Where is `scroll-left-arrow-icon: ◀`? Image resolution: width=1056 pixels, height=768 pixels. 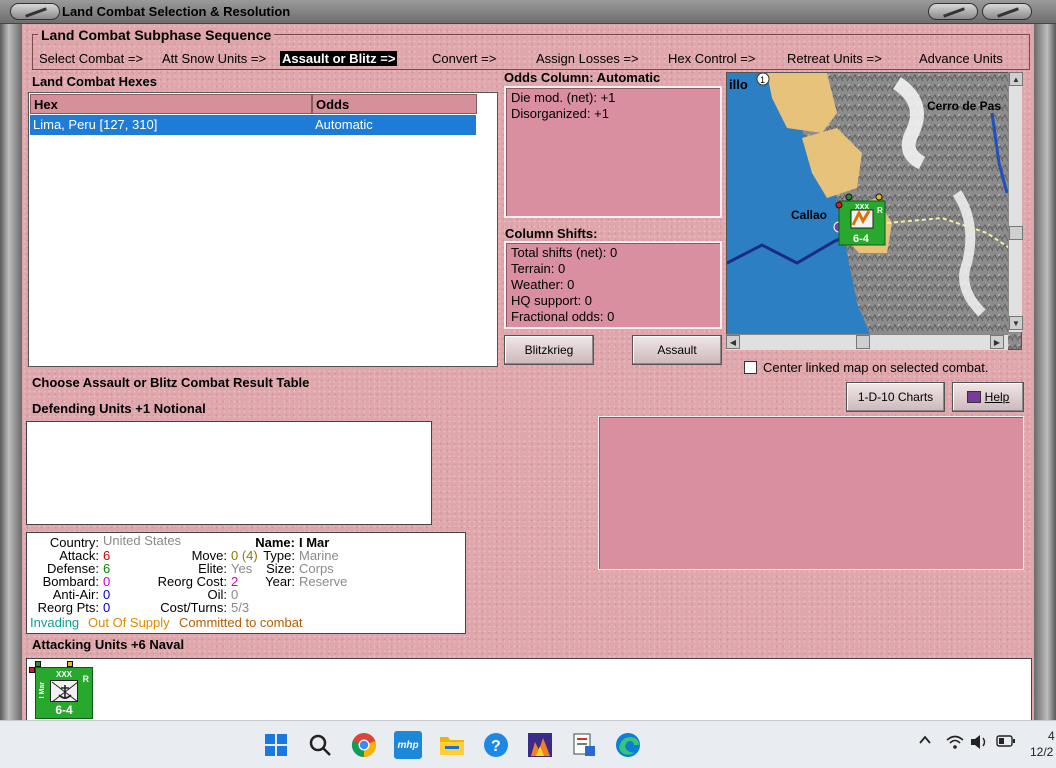
scroll-left-arrow-icon: ◀ is located at coordinates (733, 342).